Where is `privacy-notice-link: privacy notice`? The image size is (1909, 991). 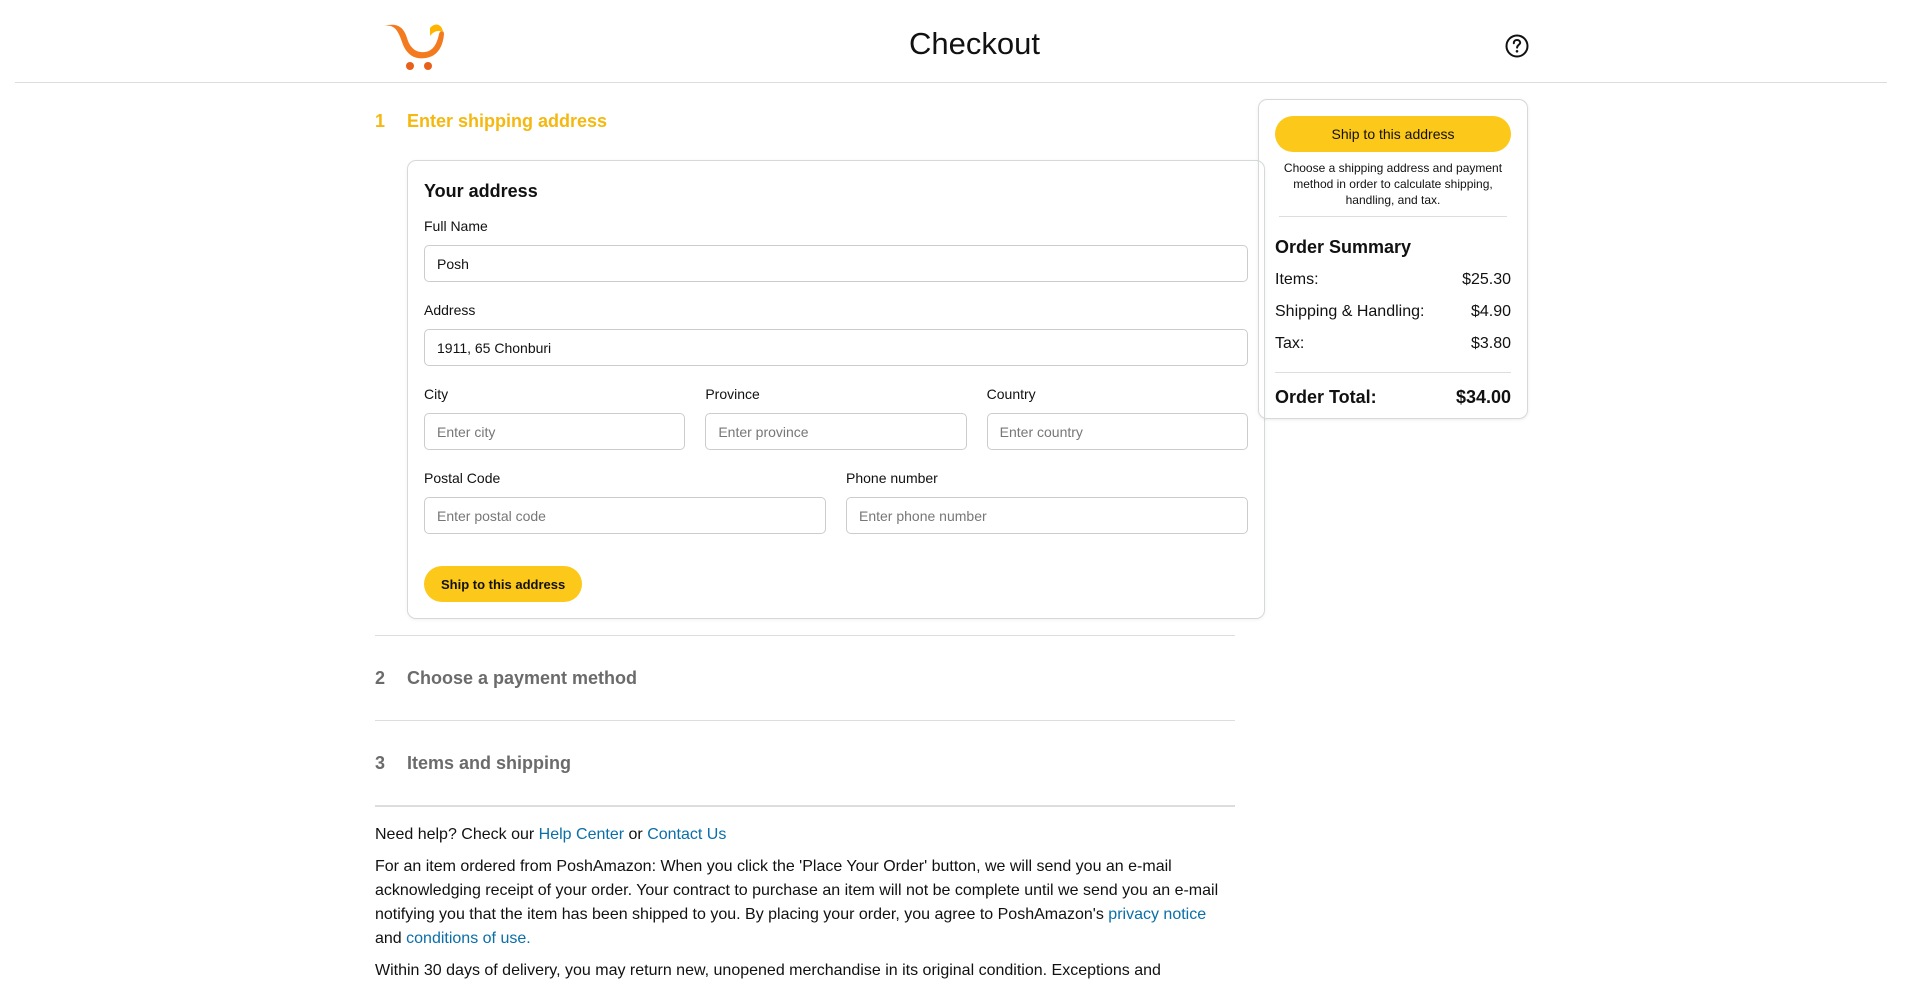 privacy-notice-link: privacy notice is located at coordinates (1157, 914).